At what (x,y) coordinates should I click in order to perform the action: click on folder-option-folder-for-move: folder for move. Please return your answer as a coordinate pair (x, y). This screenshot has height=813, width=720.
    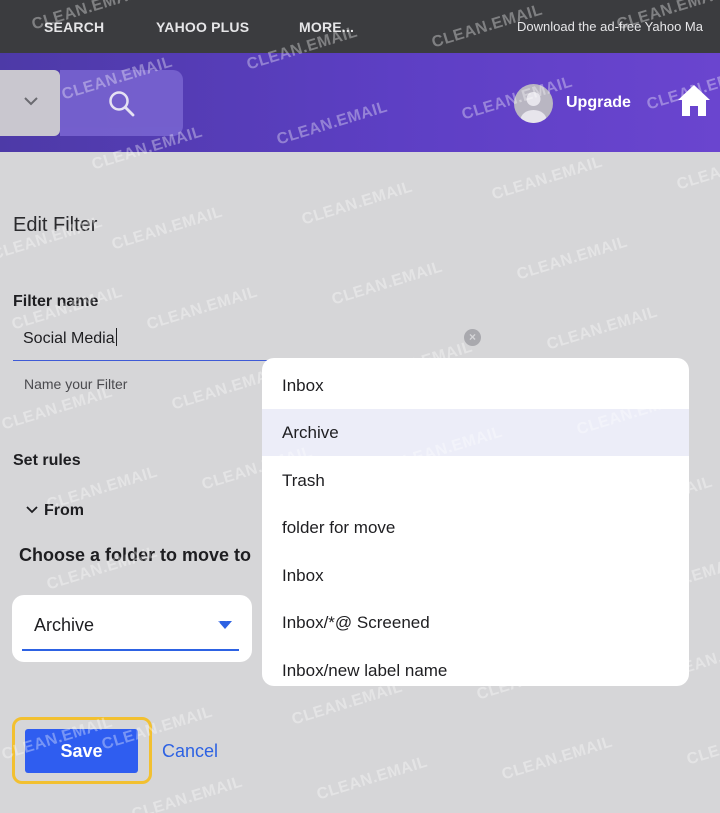
    Looking at the image, I should click on (475, 527).